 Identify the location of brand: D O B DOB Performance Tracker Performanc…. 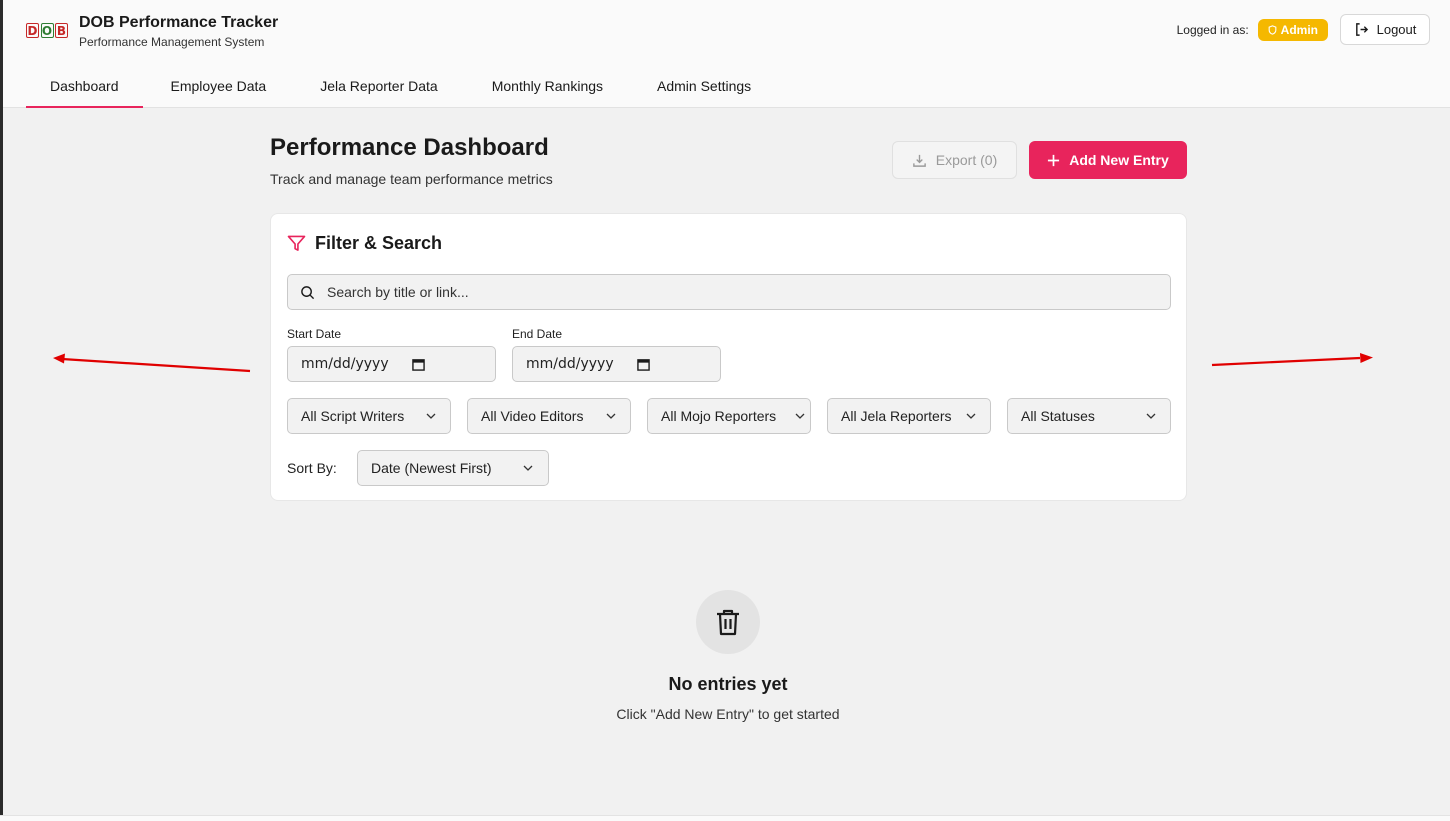
(152, 31).